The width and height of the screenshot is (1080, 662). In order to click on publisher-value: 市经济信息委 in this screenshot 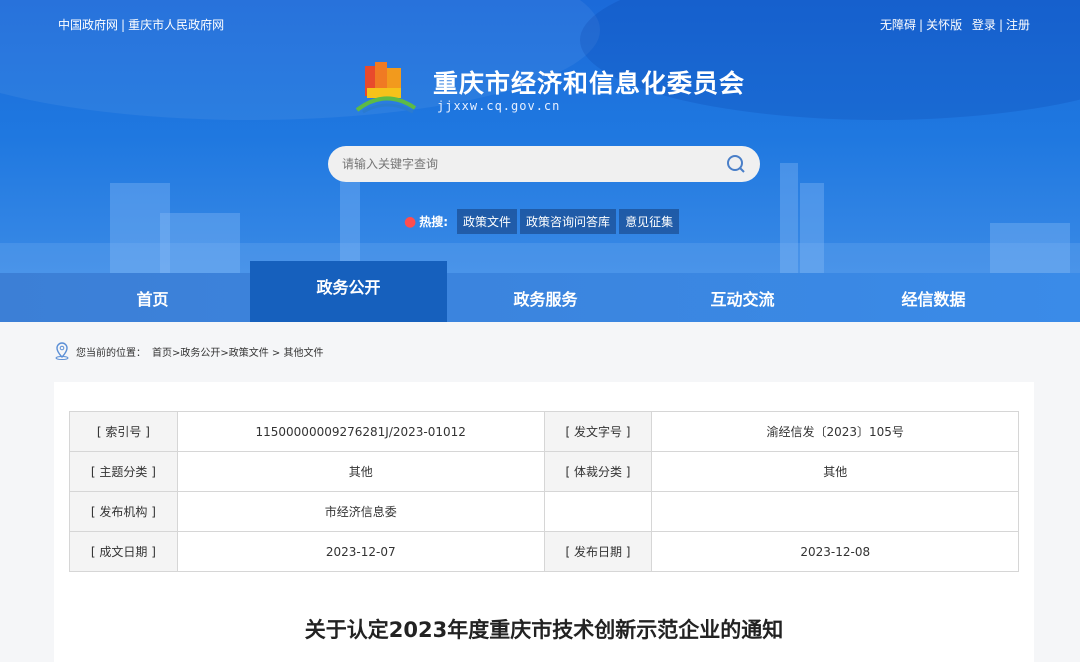, I will do `click(360, 511)`.